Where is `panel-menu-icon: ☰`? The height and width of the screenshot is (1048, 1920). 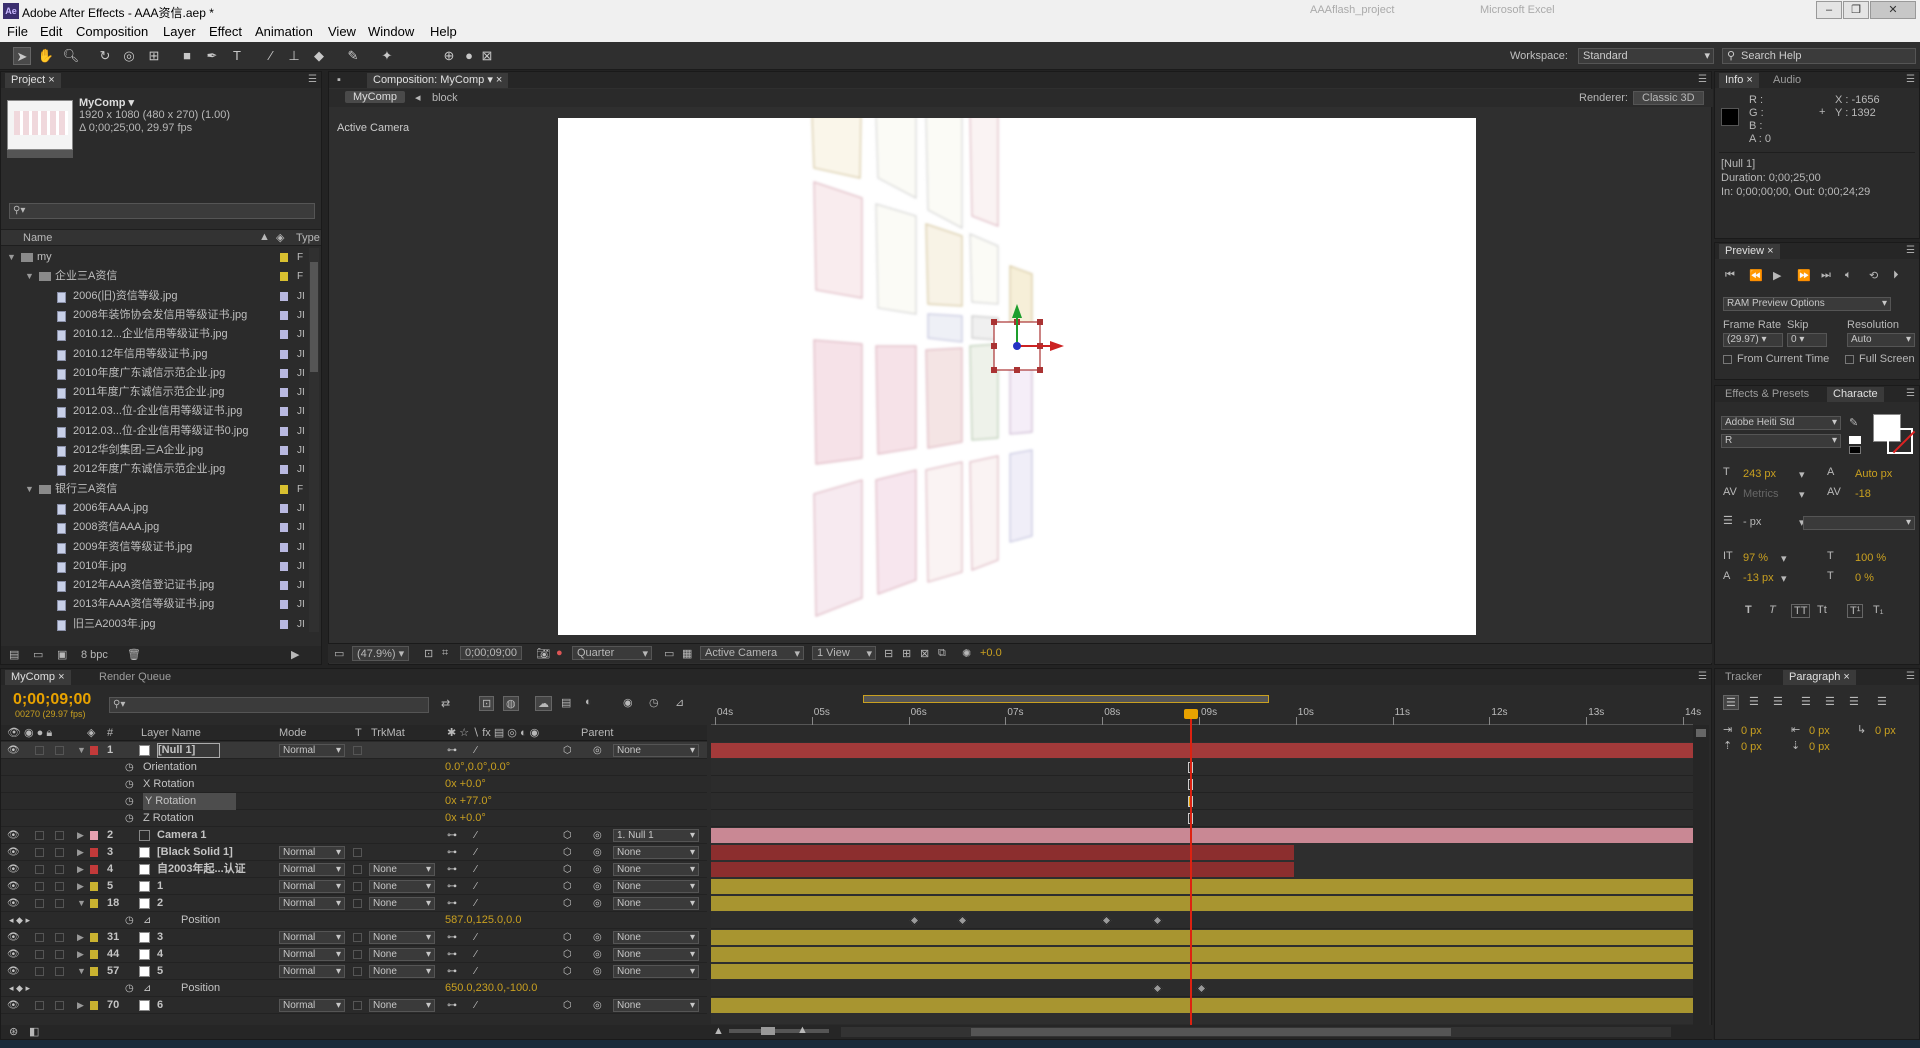
panel-menu-icon: ☰ is located at coordinates (1702, 79).